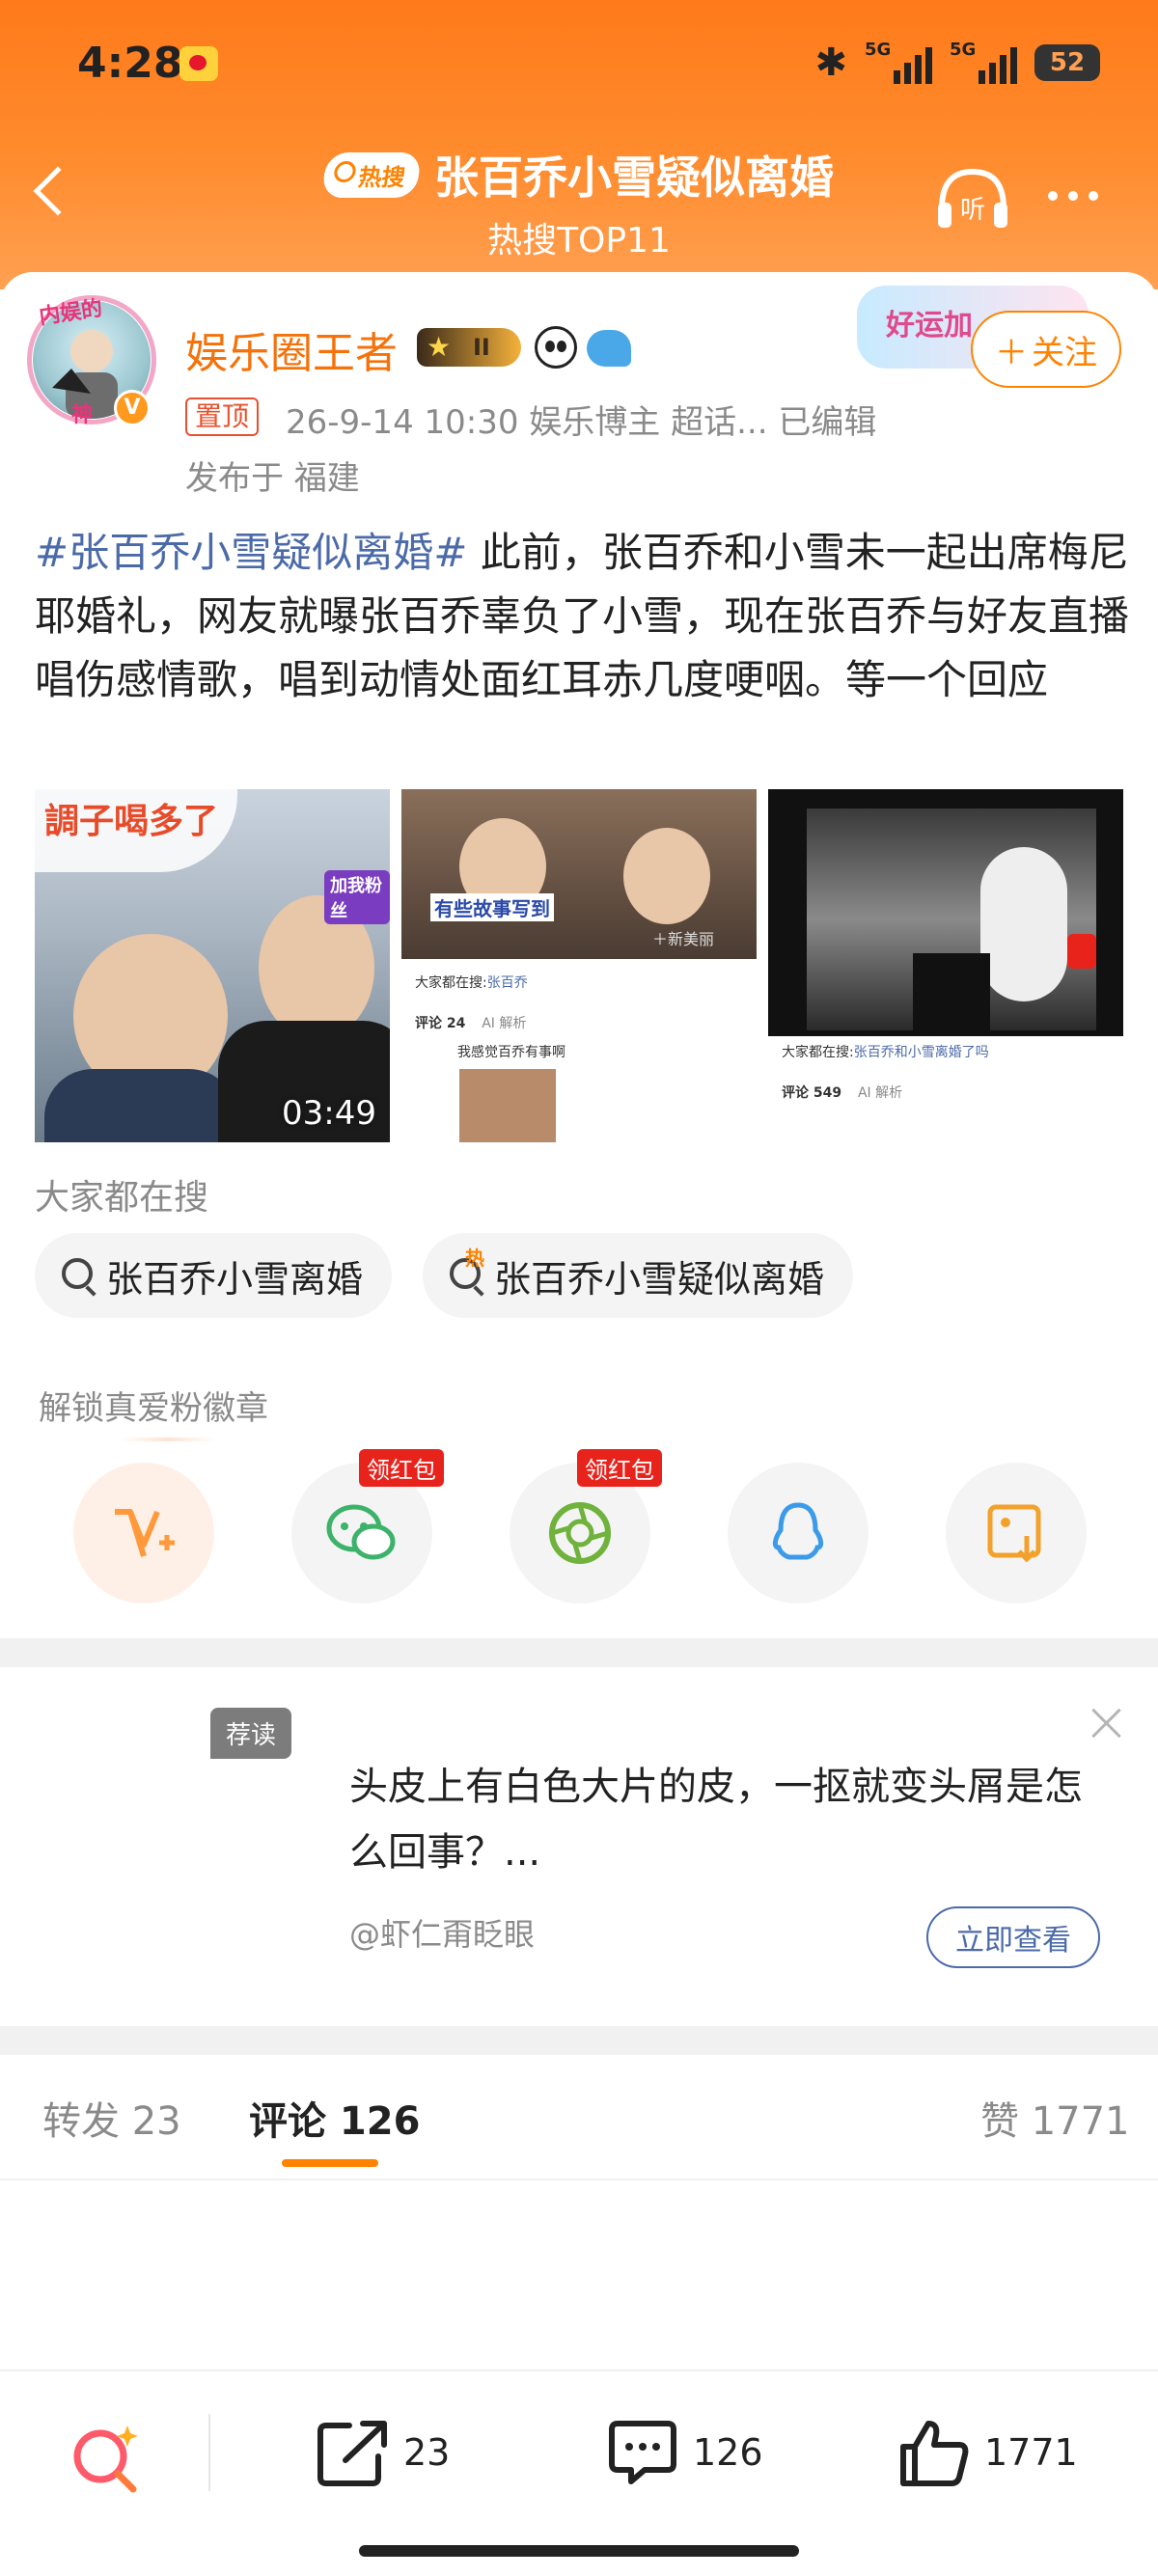 The image size is (1158, 2576). What do you see at coordinates (251, 552) in the screenshot?
I see `post-hashtag: #张百乔小雪疑似离婚#` at bounding box center [251, 552].